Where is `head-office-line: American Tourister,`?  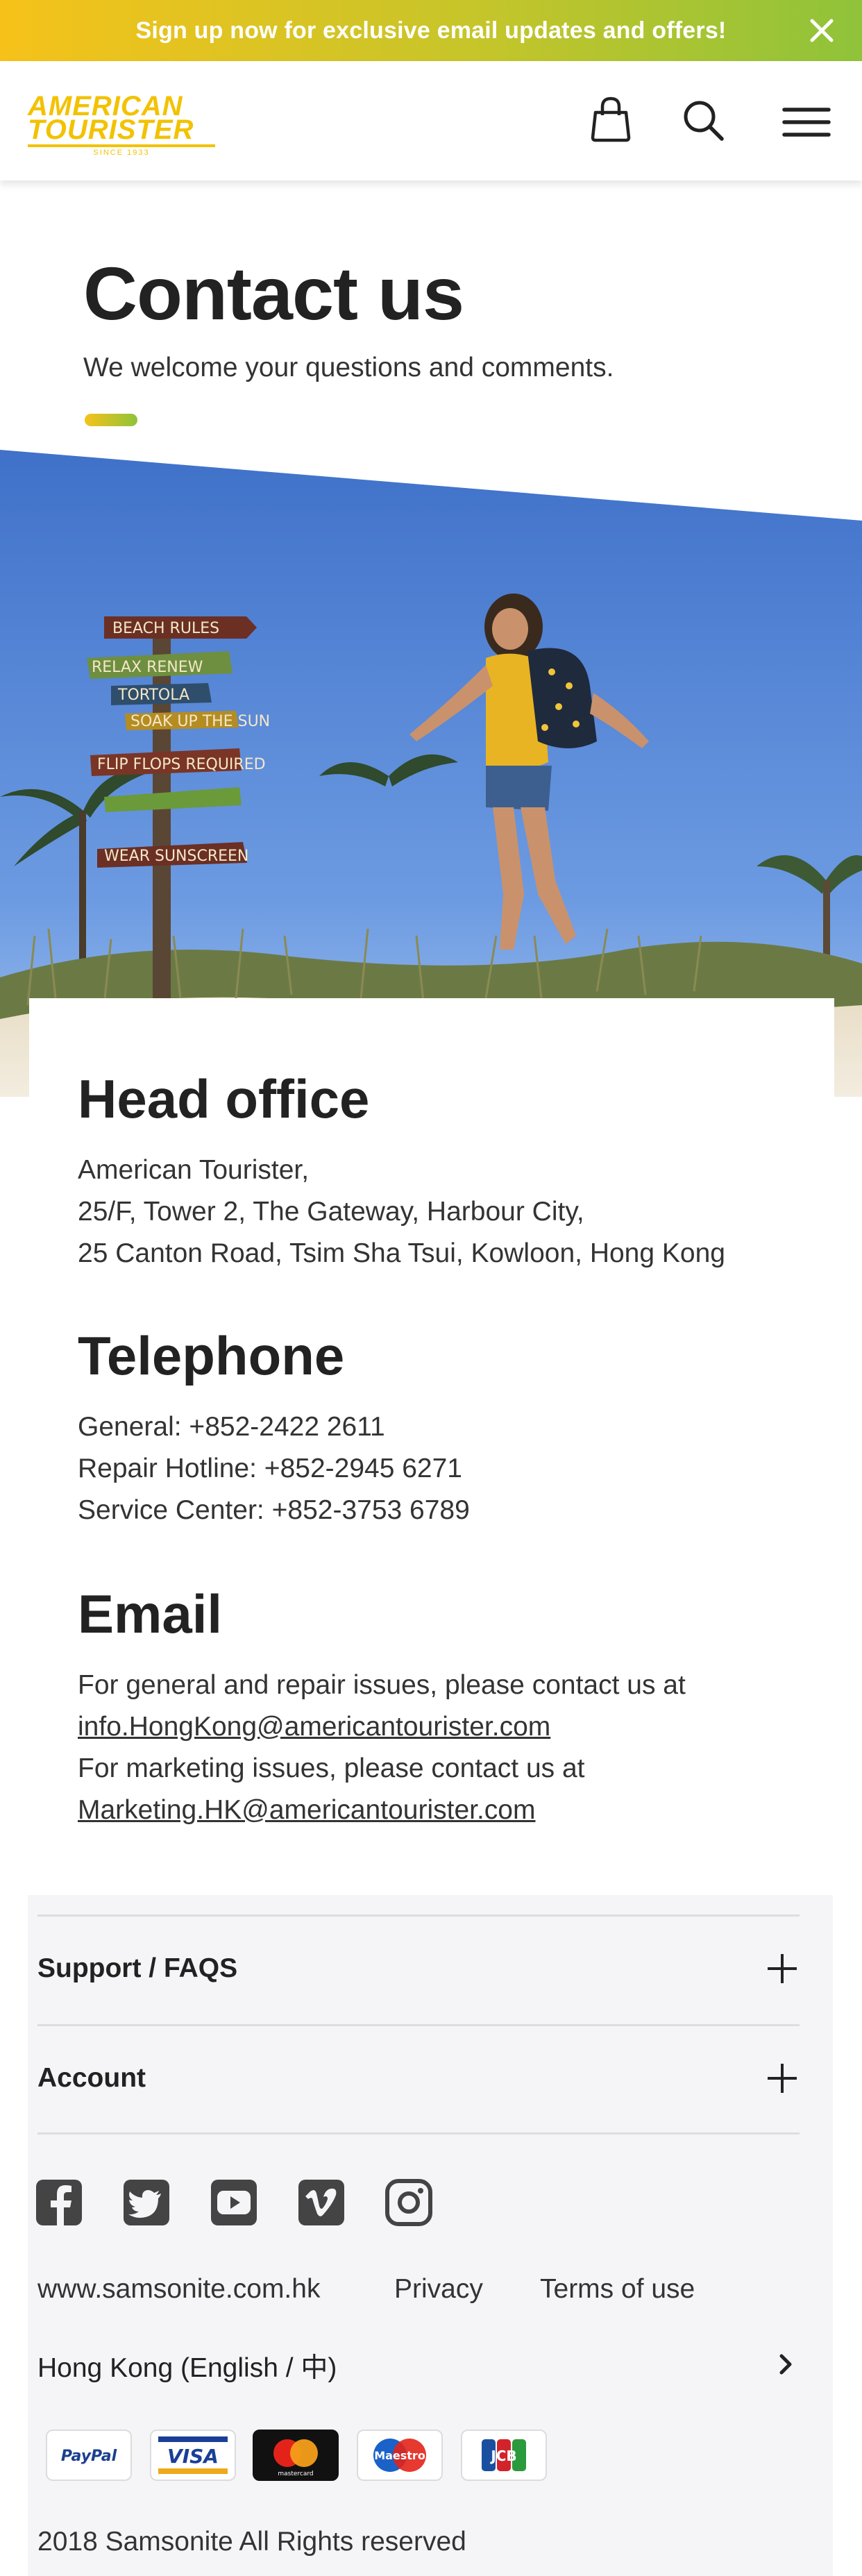
head-office-line: American Tourister, is located at coordinates (194, 1170).